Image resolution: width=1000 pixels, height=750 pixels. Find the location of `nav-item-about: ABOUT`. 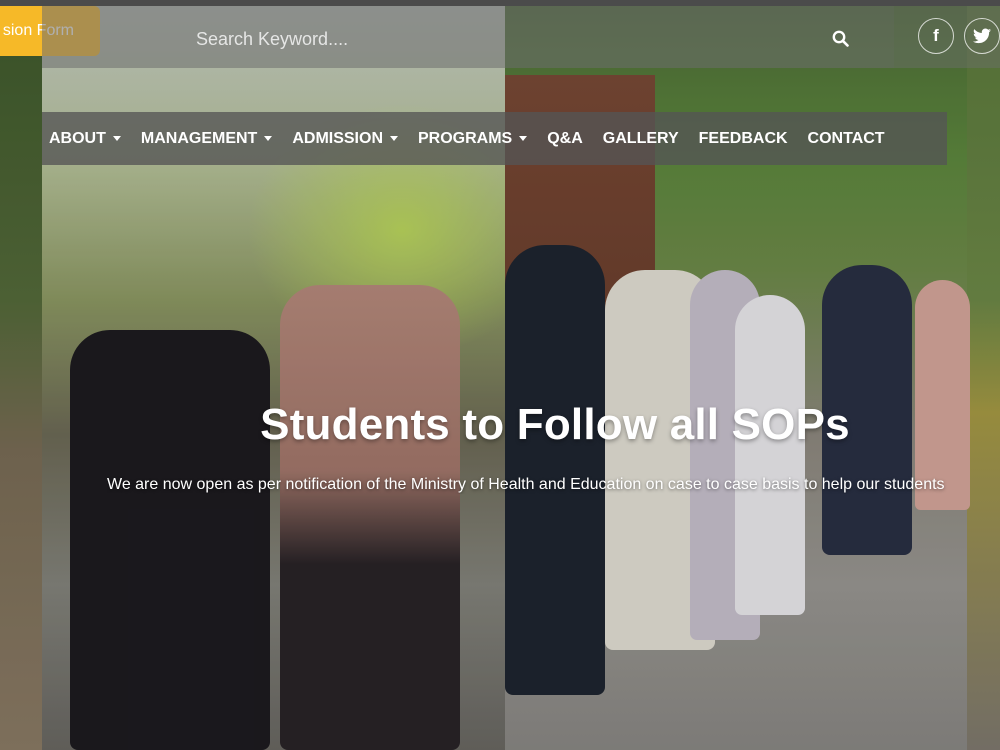

nav-item-about: ABOUT is located at coordinates (88, 138).